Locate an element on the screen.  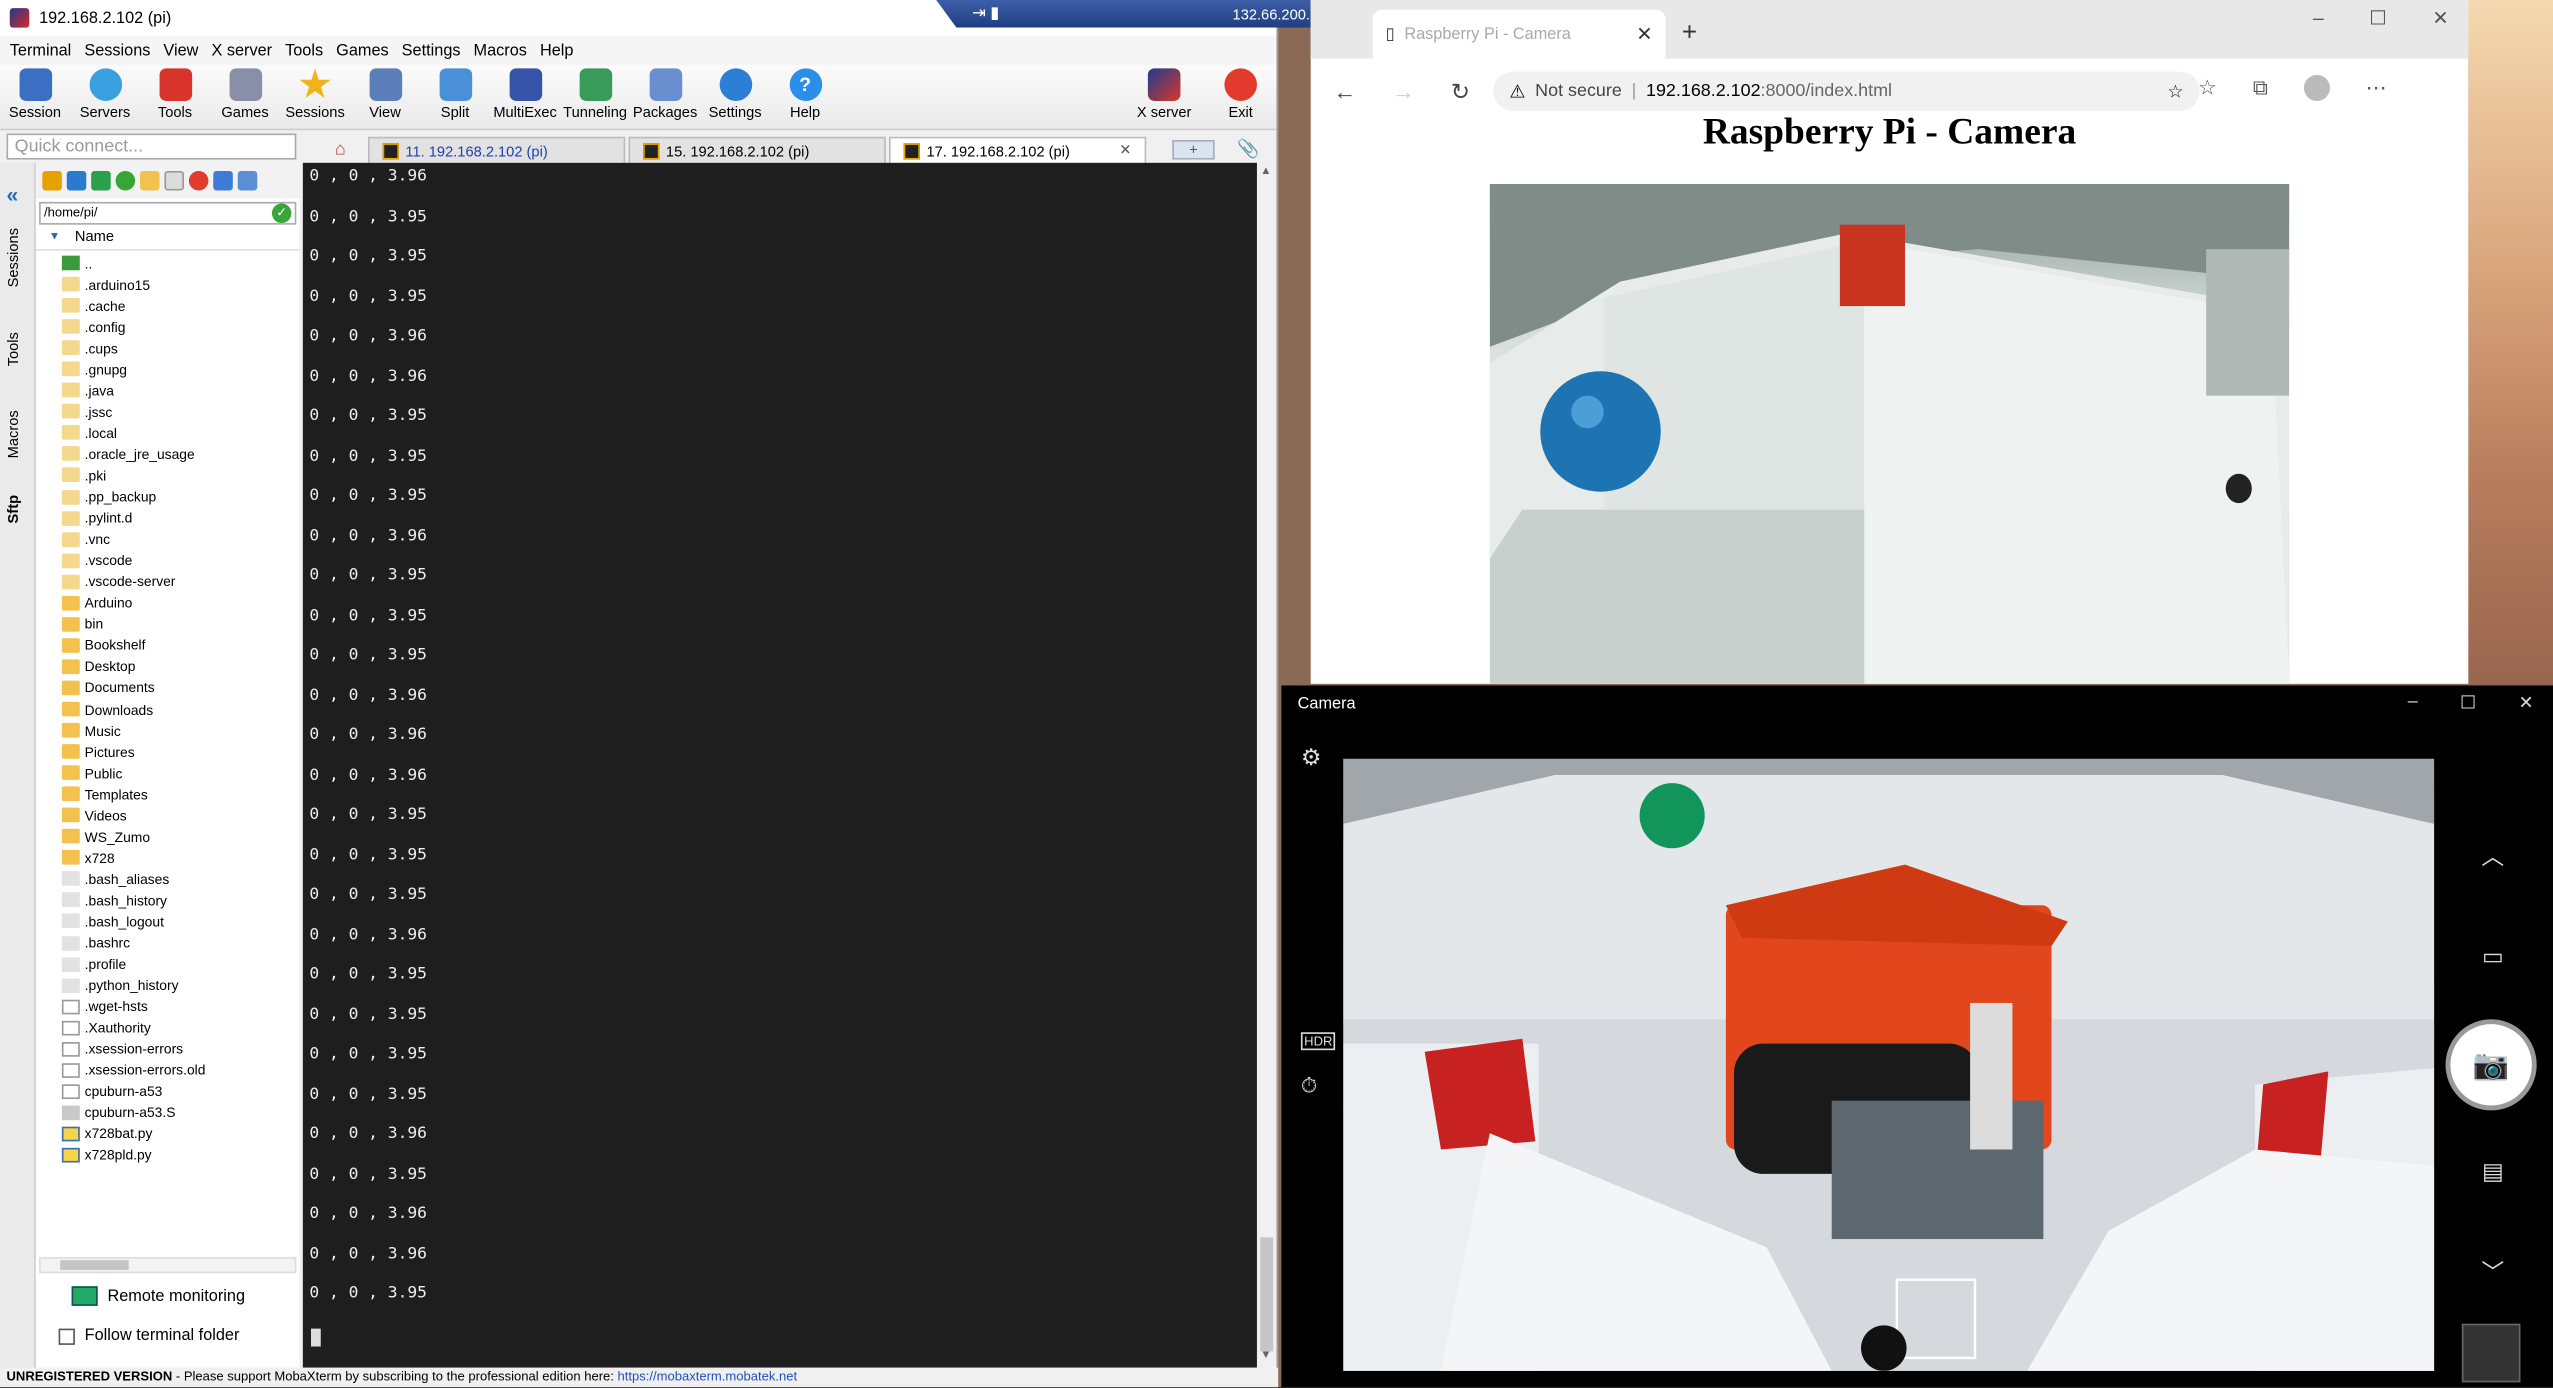
favorite-star-icon: ☆ is located at coordinates (2175, 91).